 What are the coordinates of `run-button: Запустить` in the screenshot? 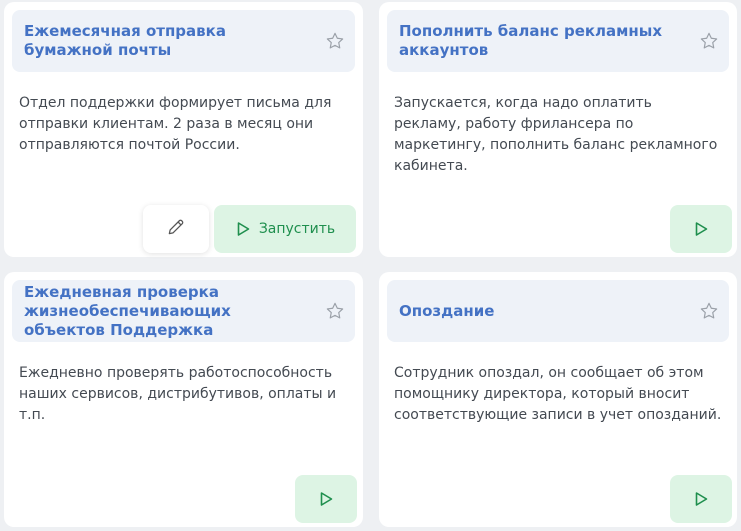 It's located at (285, 229).